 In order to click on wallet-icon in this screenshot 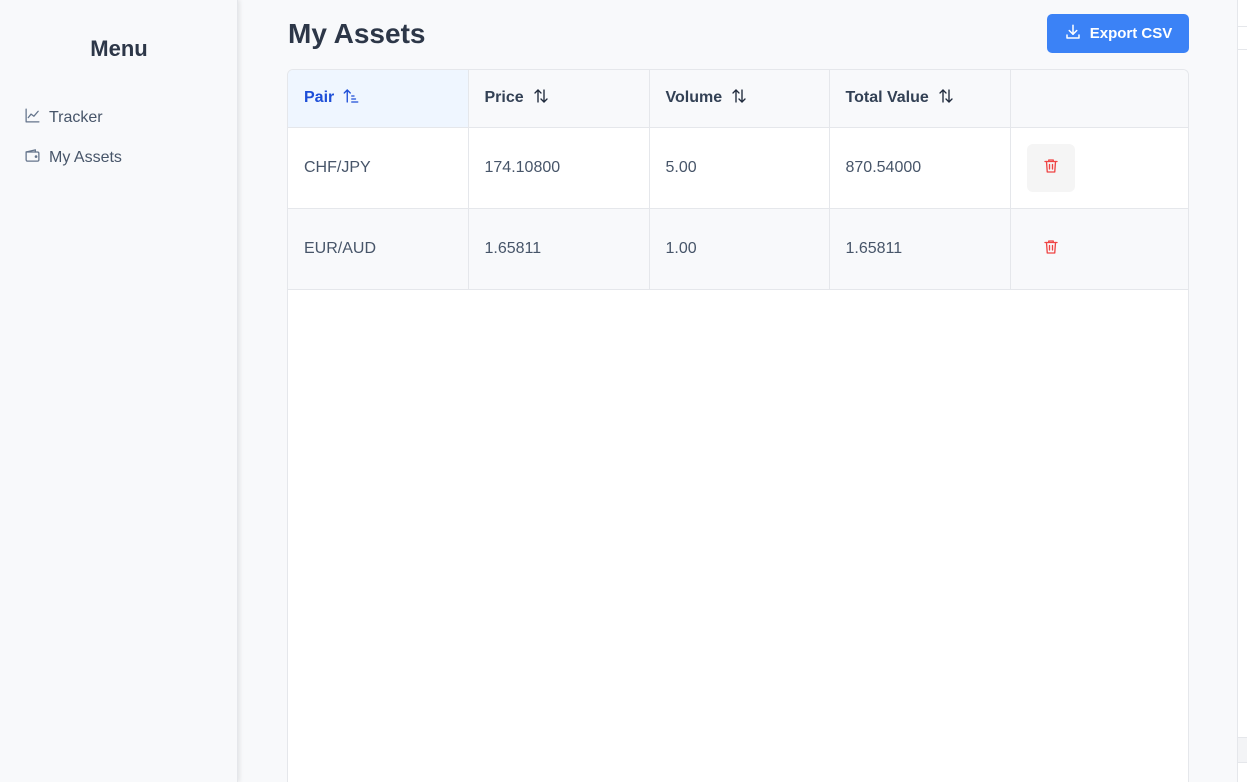, I will do `click(32, 158)`.